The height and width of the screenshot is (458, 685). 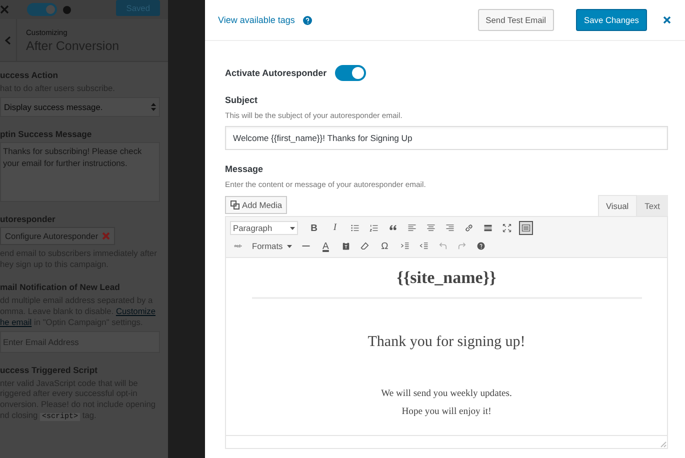 What do you see at coordinates (235, 205) in the screenshot?
I see `media-icon` at bounding box center [235, 205].